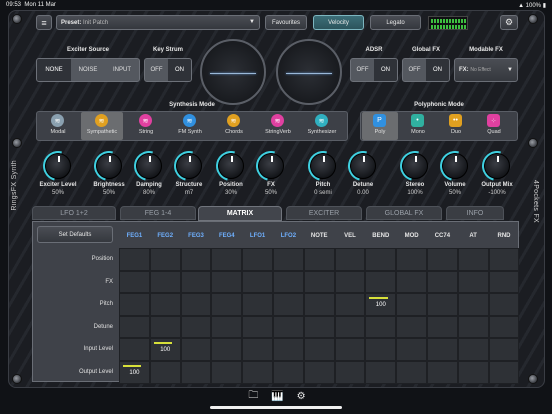 The height and width of the screenshot is (414, 552). I want to click on tab-matrix: MATRIX, so click(240, 213).